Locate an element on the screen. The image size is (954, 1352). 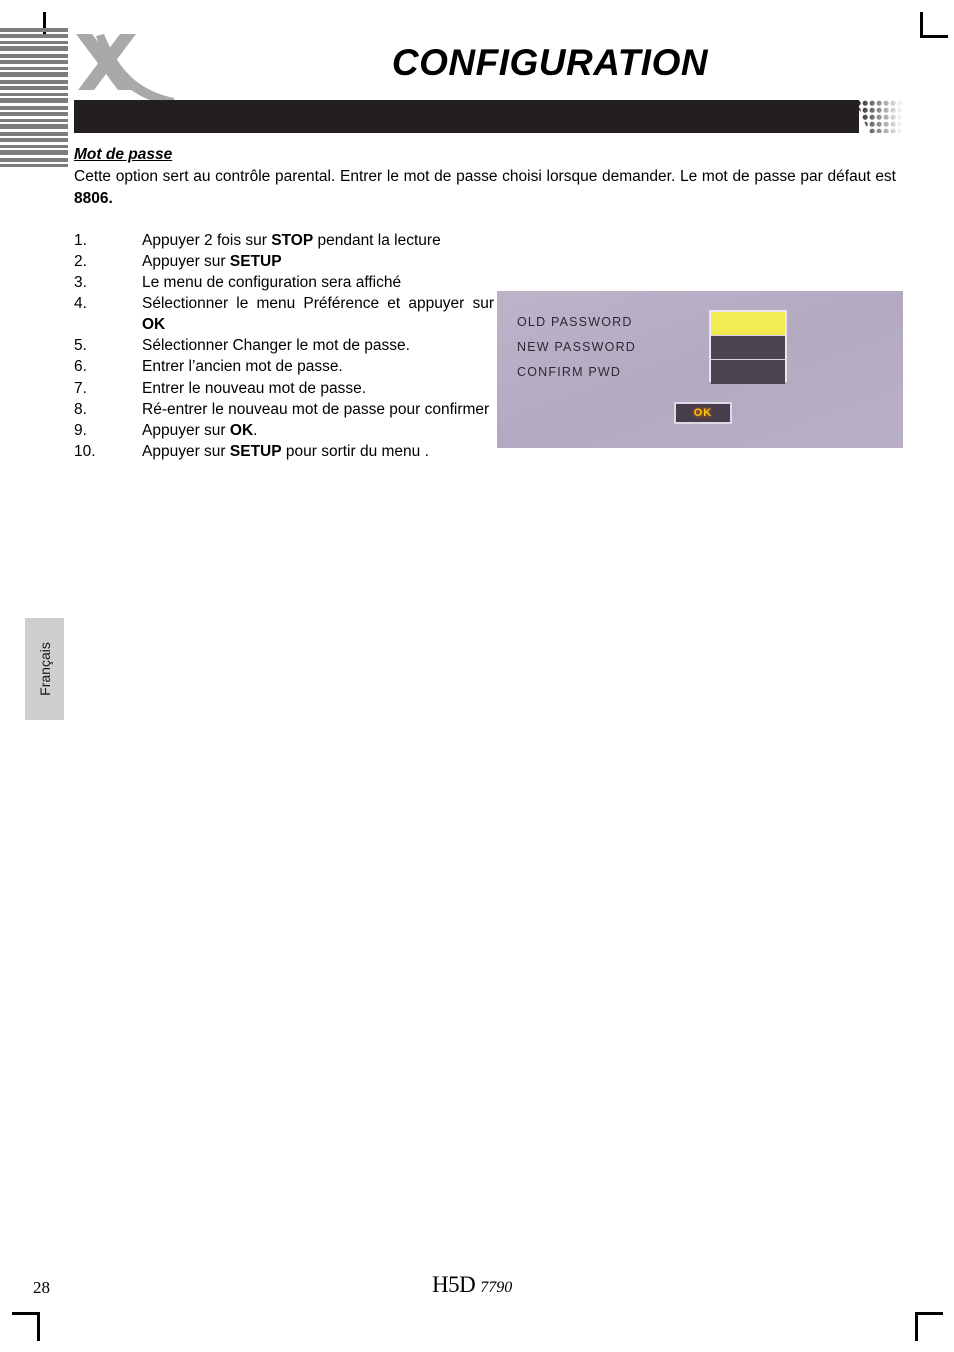
step-number: 1. is located at coordinates (80, 240).